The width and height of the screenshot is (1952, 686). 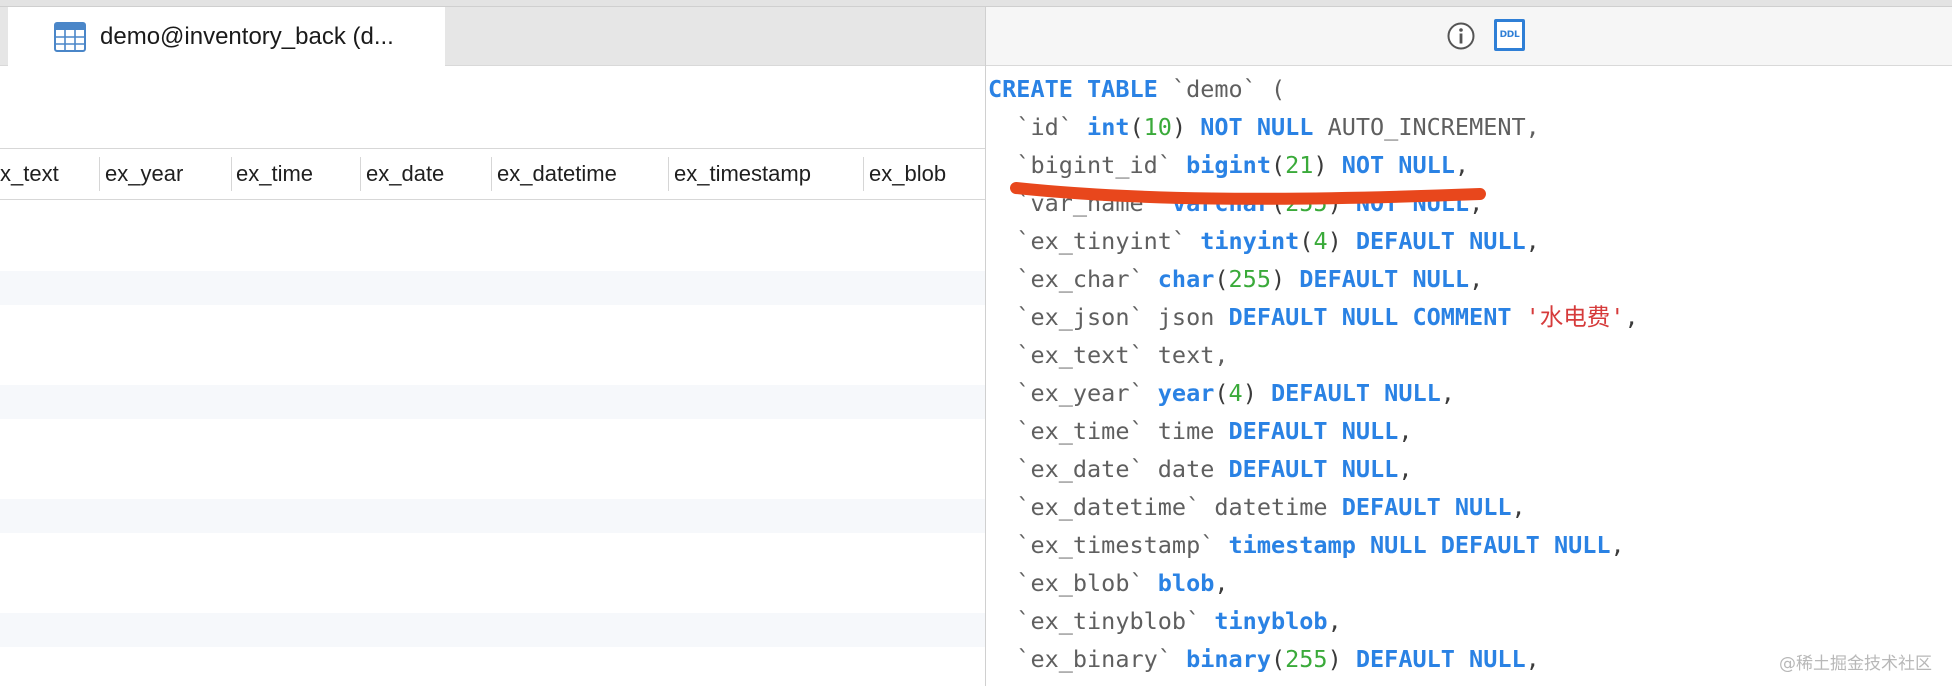 I want to click on column-header-ex-timestamp: ex_timestamp, so click(x=742, y=174).